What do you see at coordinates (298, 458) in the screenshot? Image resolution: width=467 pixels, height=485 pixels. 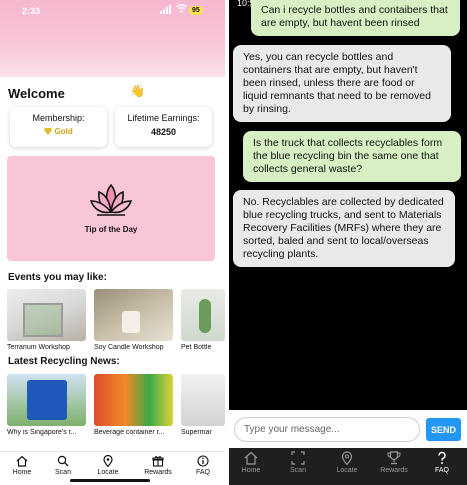 I see `scan-frame-icon` at bounding box center [298, 458].